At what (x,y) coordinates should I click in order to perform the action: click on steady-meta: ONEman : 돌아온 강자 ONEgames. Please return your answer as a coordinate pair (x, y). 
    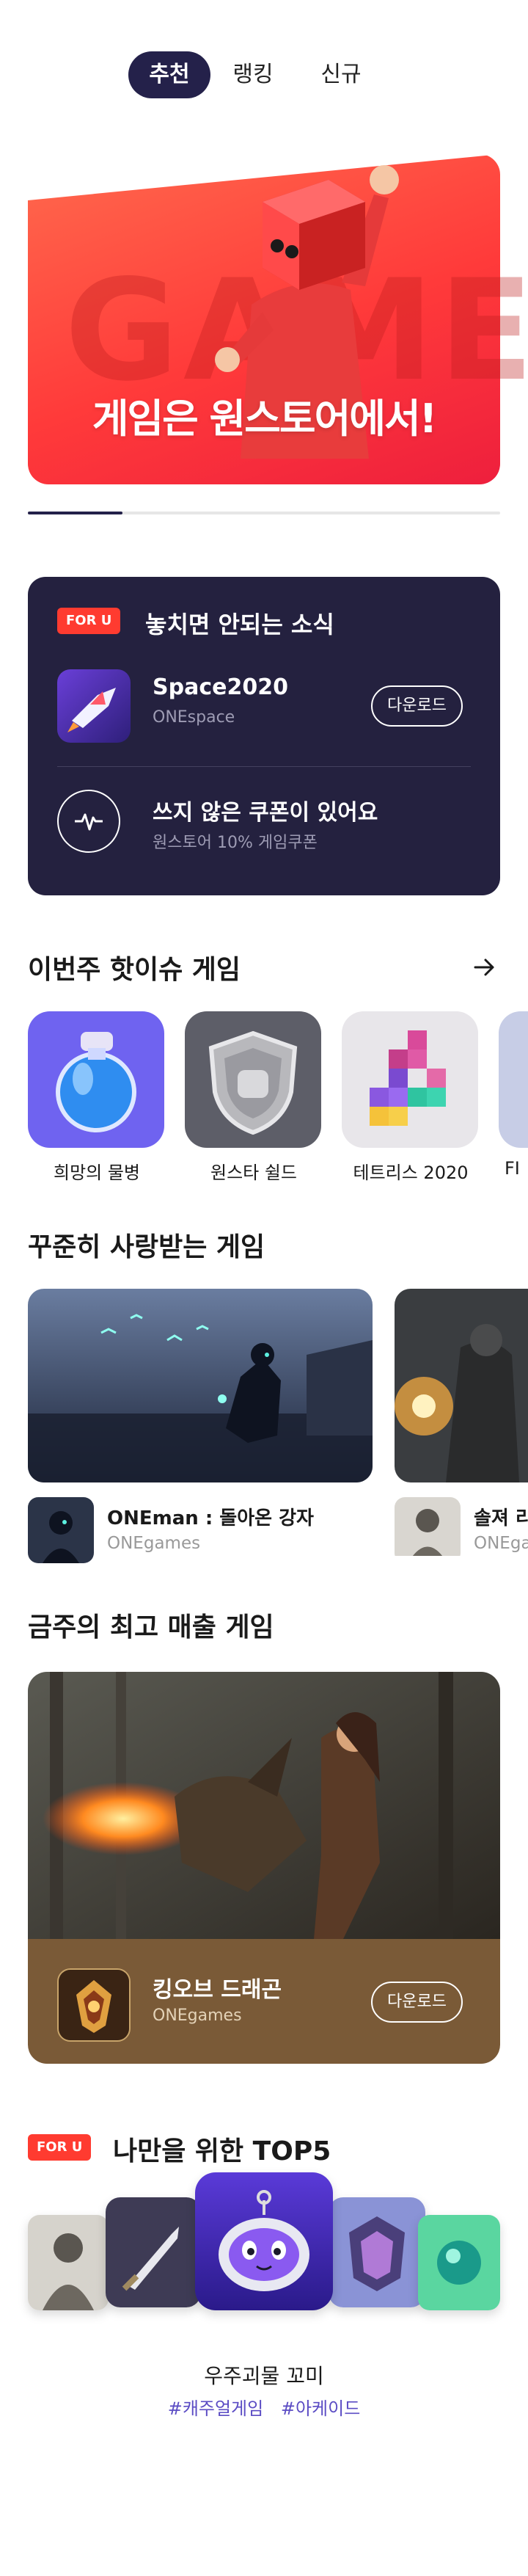
    Looking at the image, I should click on (200, 1522).